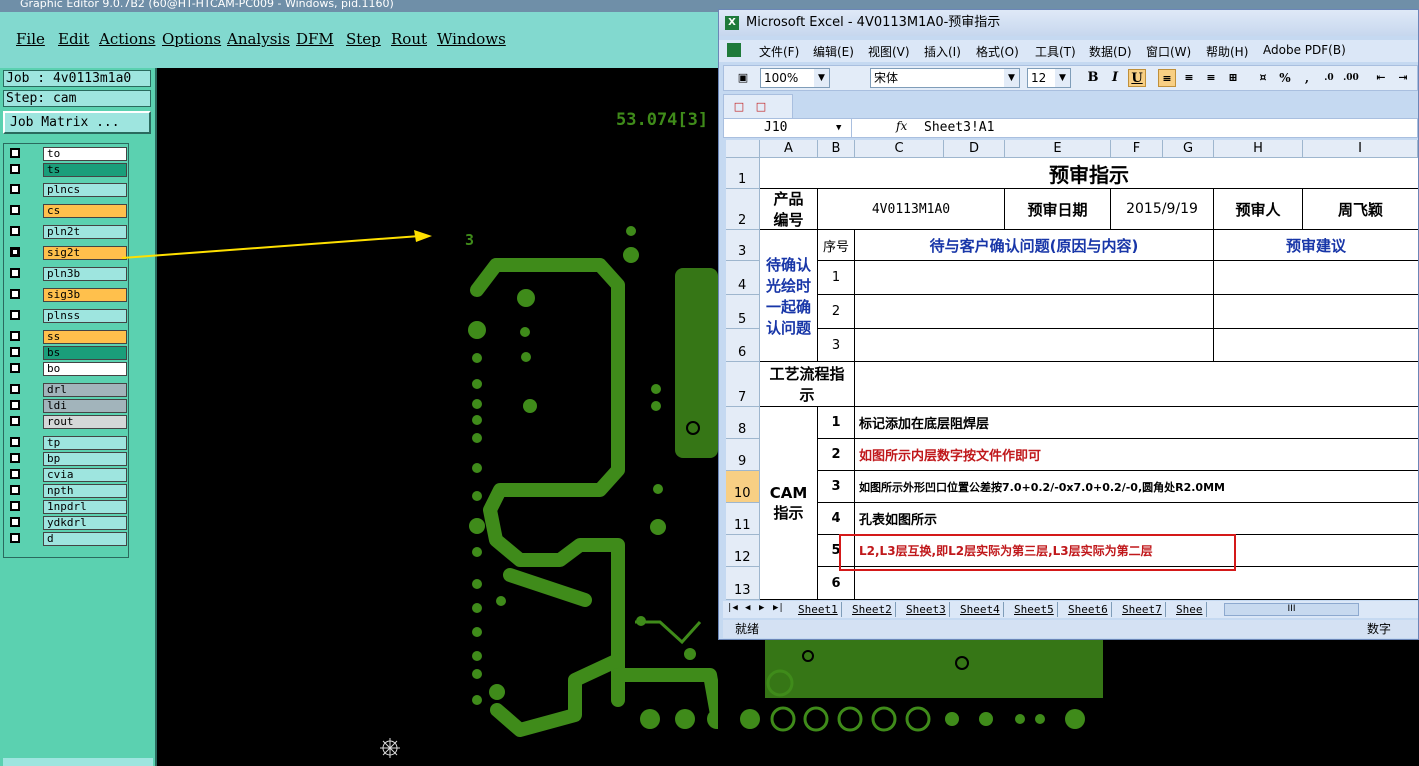 The image size is (1419, 766). I want to click on row-header: 13, so click(743, 583).